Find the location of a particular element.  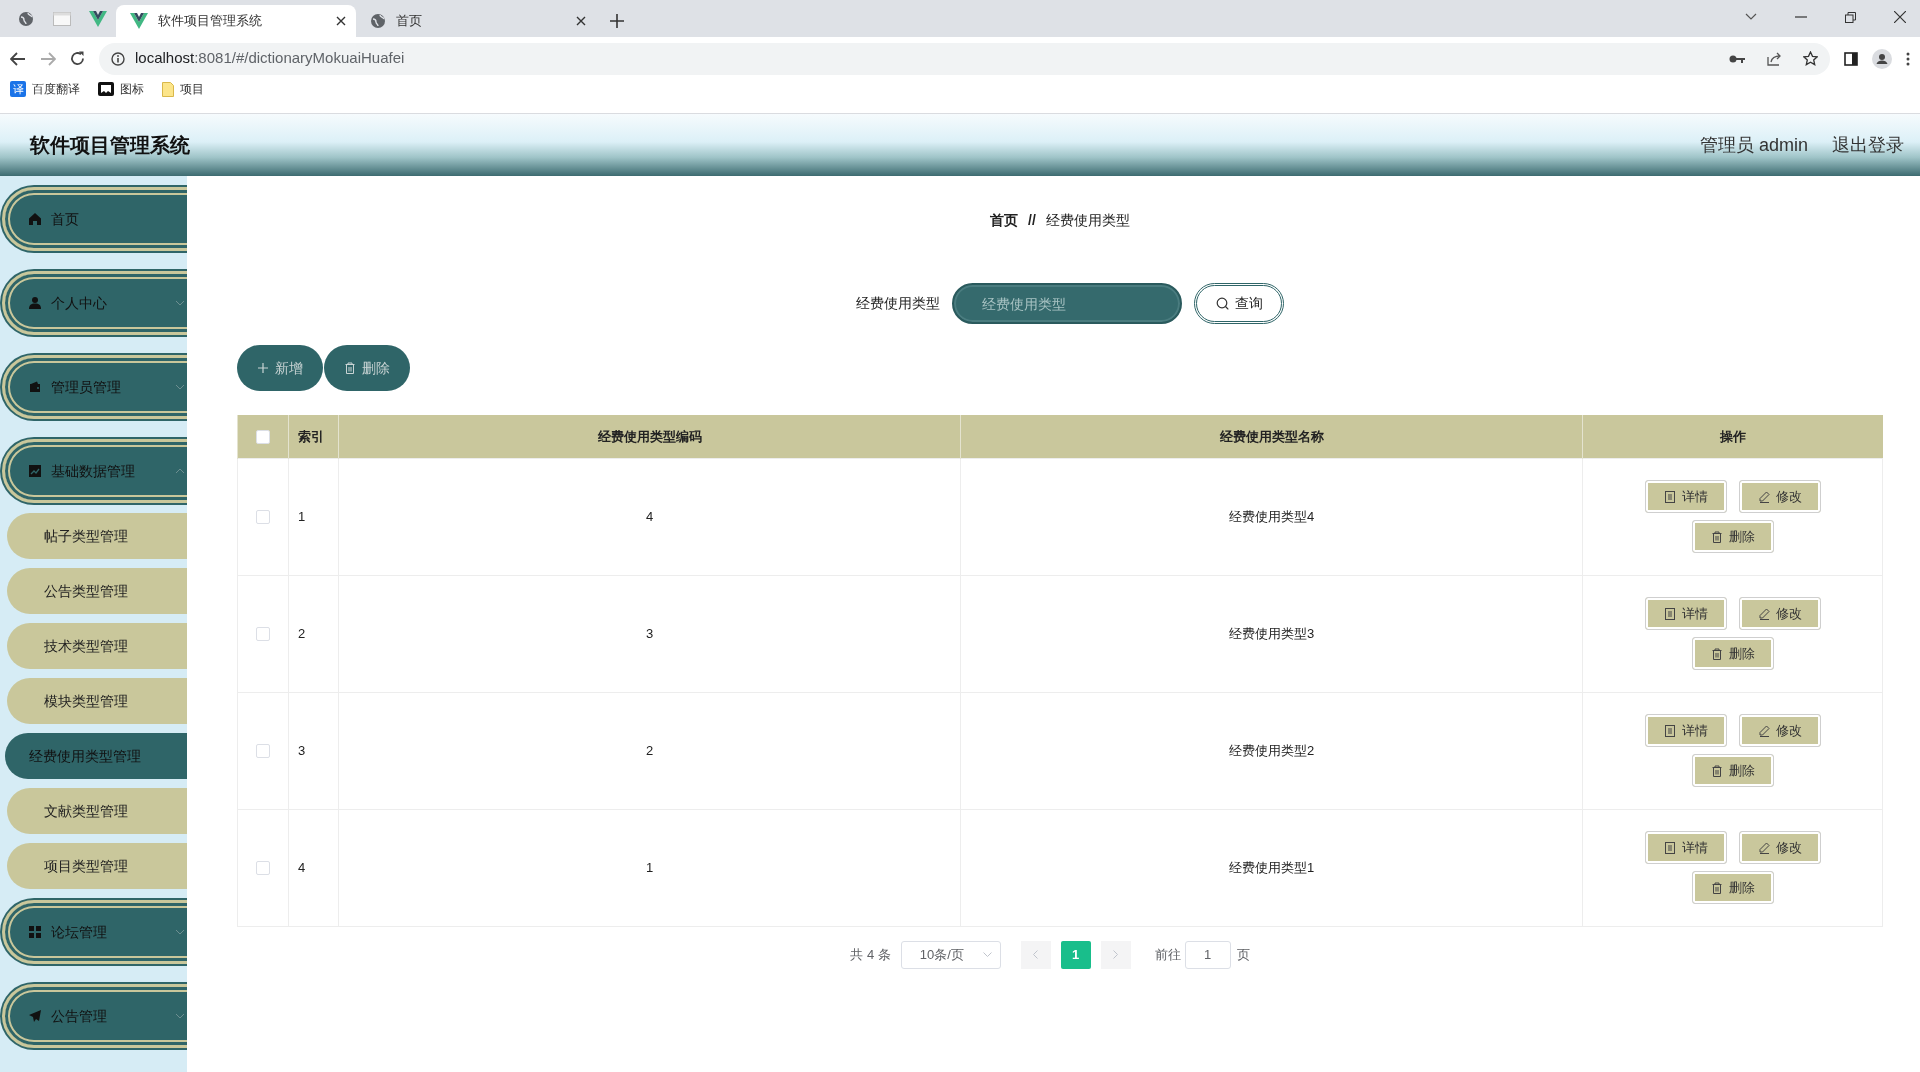

restore-icon is located at coordinates (1850, 17).